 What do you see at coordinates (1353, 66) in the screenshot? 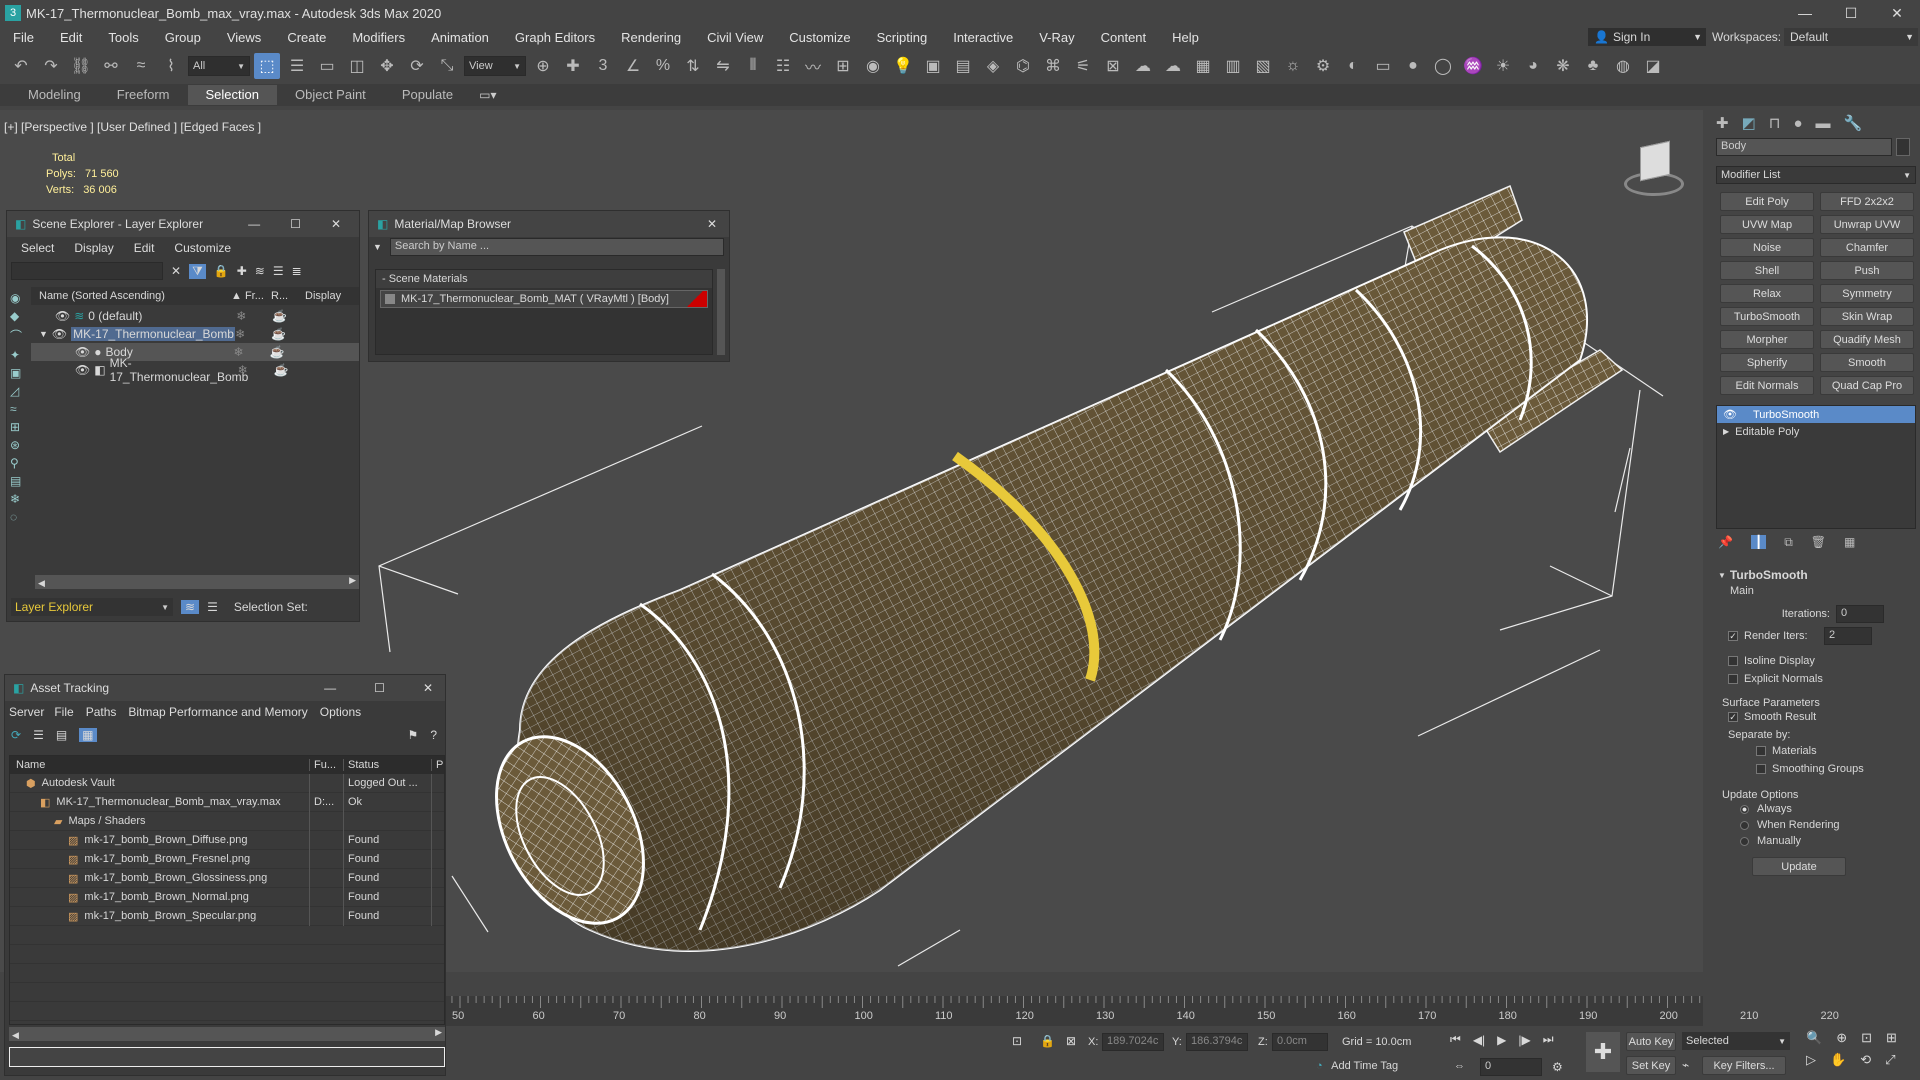
I see `vray-tool-icon: ◐` at bounding box center [1353, 66].